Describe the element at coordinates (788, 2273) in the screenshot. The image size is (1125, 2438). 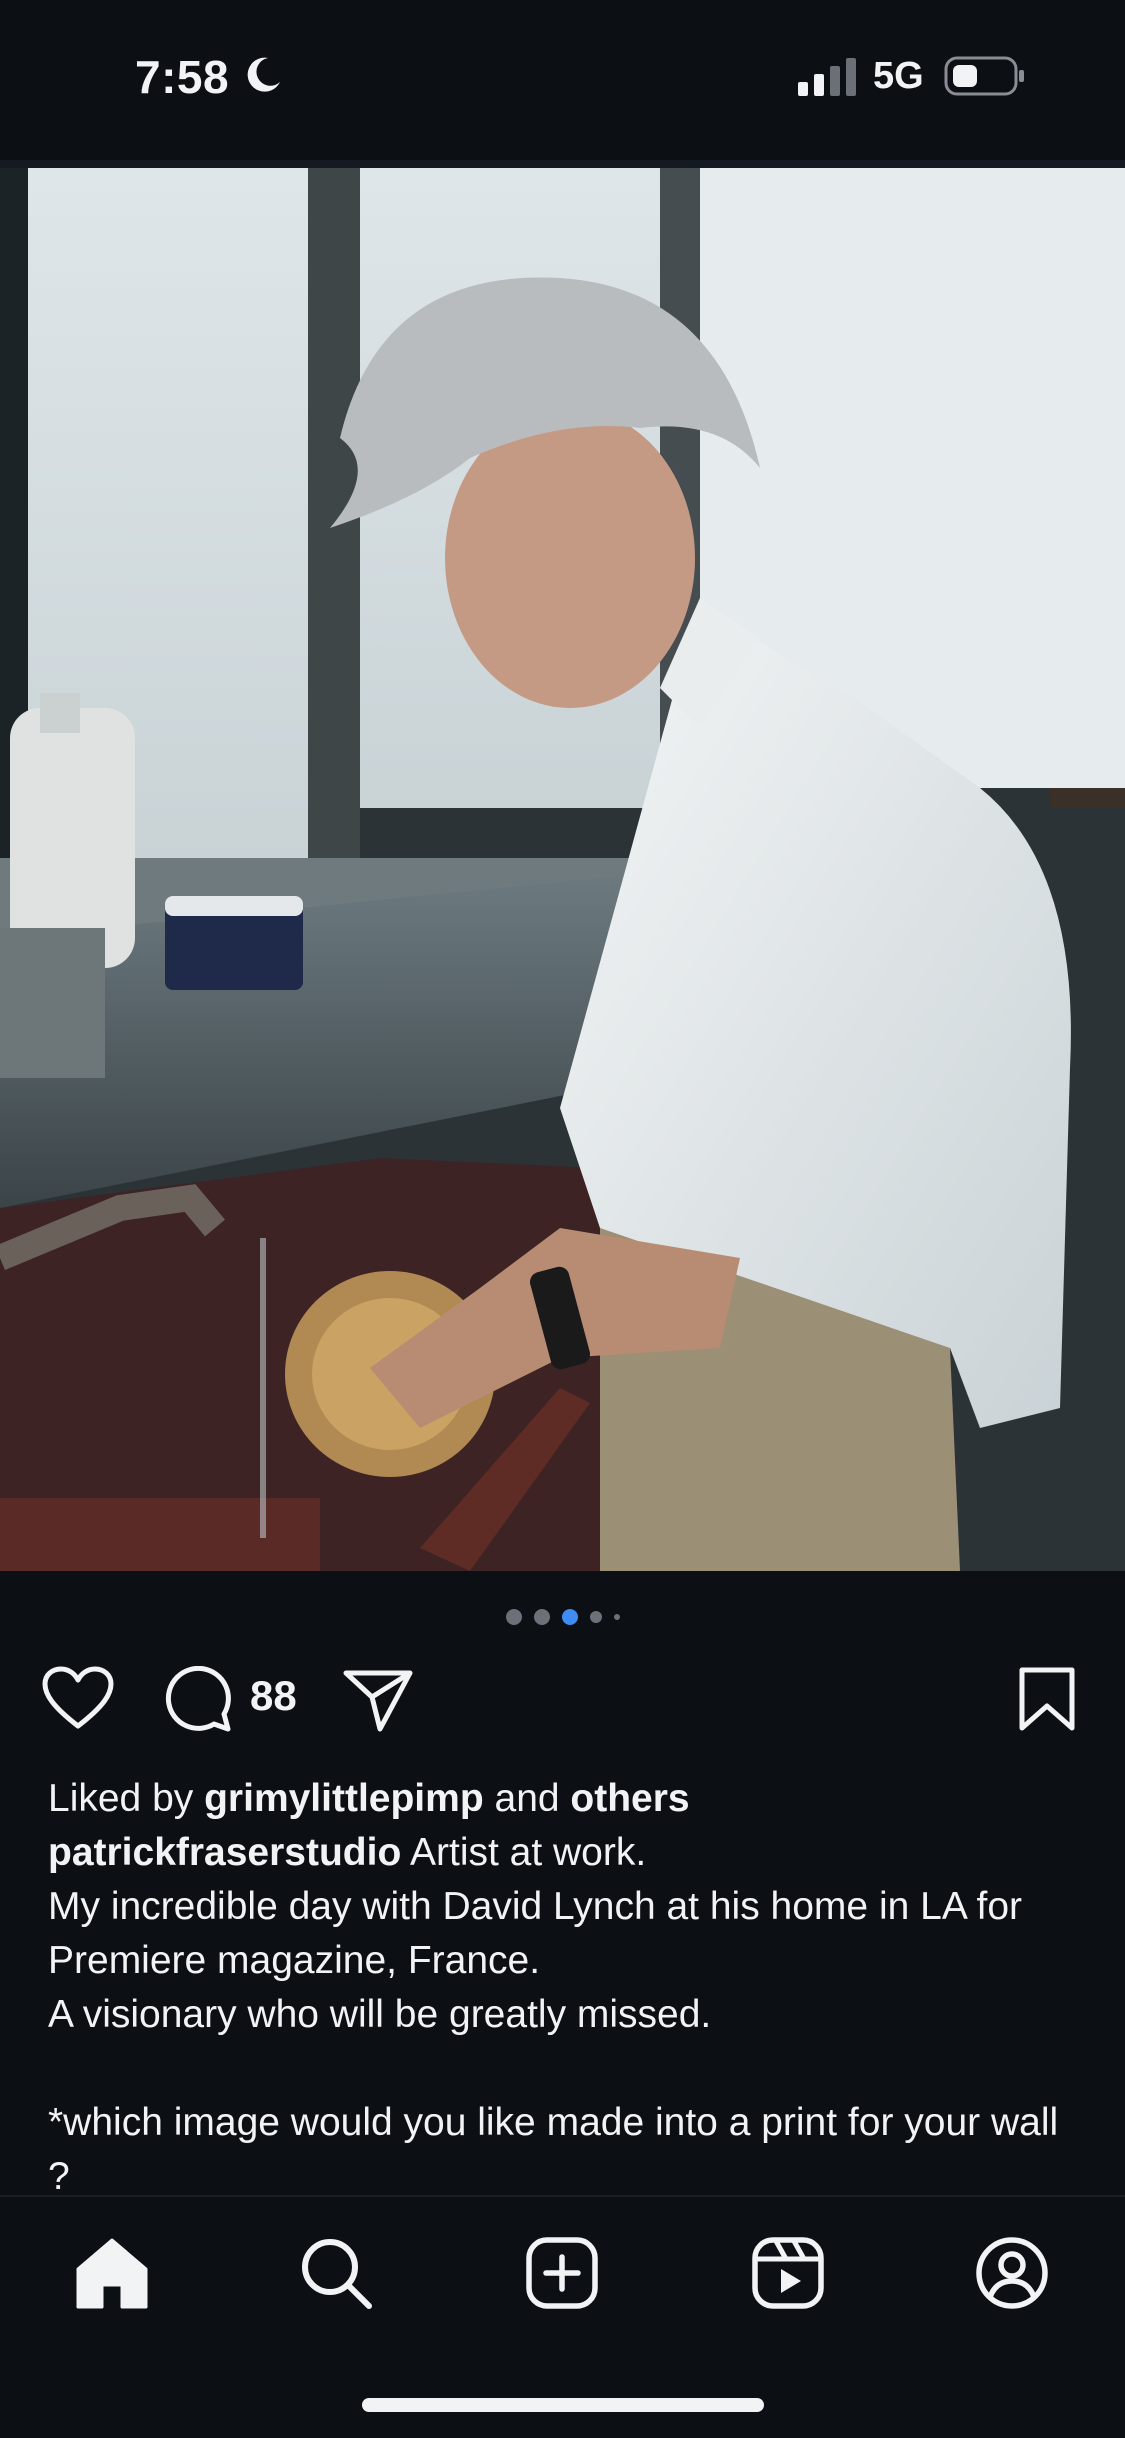
I see `reels-icon` at that location.